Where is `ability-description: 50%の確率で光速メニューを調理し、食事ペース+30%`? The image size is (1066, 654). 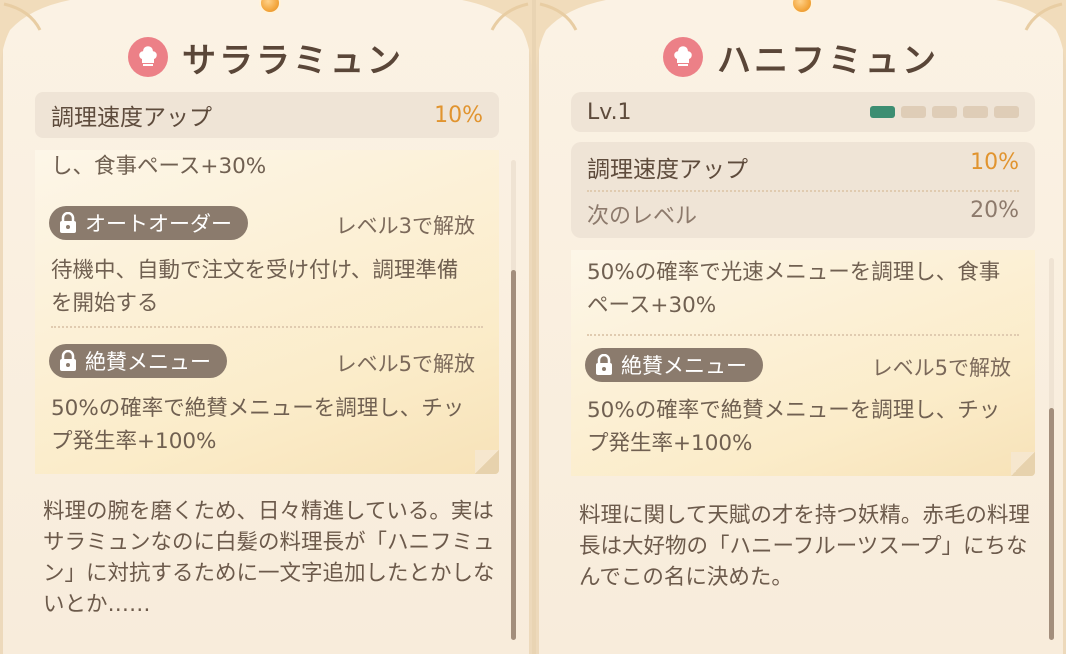
ability-description: 50%の確率で光速メニューを調理し、食事ペース+30% is located at coordinates (794, 289).